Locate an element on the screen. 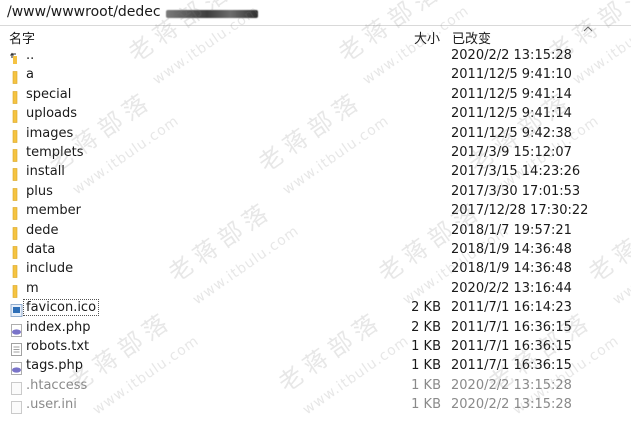 This screenshot has width=631, height=426. file-row: dede 2018/1/7 19:57:21 is located at coordinates (315, 231).